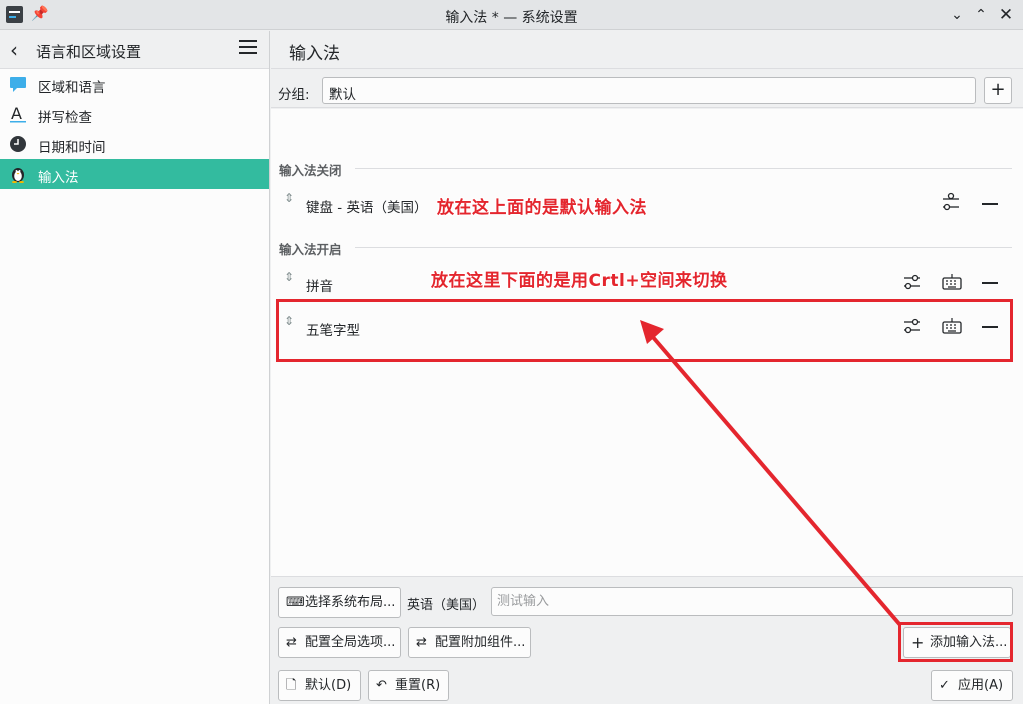  Describe the element at coordinates (647, 50) in the screenshot. I see `page-header: 输入法` at that location.